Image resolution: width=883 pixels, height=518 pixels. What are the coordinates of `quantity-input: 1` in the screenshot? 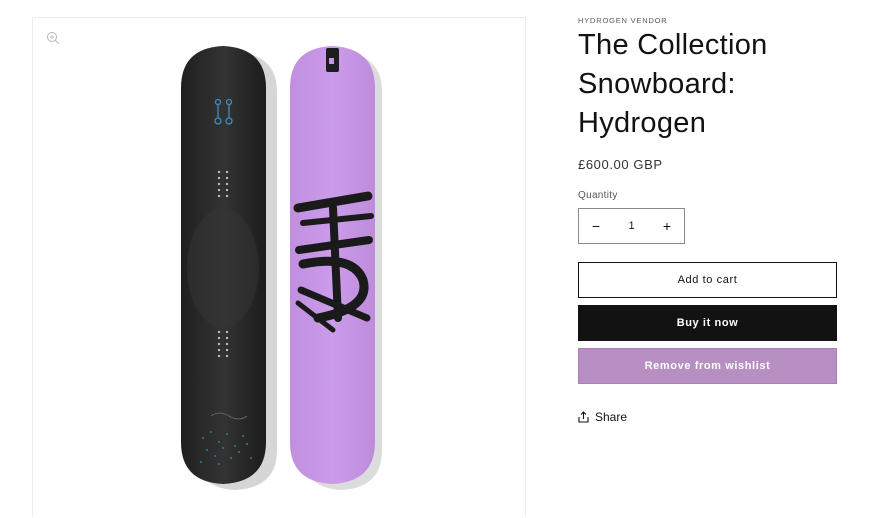 It's located at (631, 226).